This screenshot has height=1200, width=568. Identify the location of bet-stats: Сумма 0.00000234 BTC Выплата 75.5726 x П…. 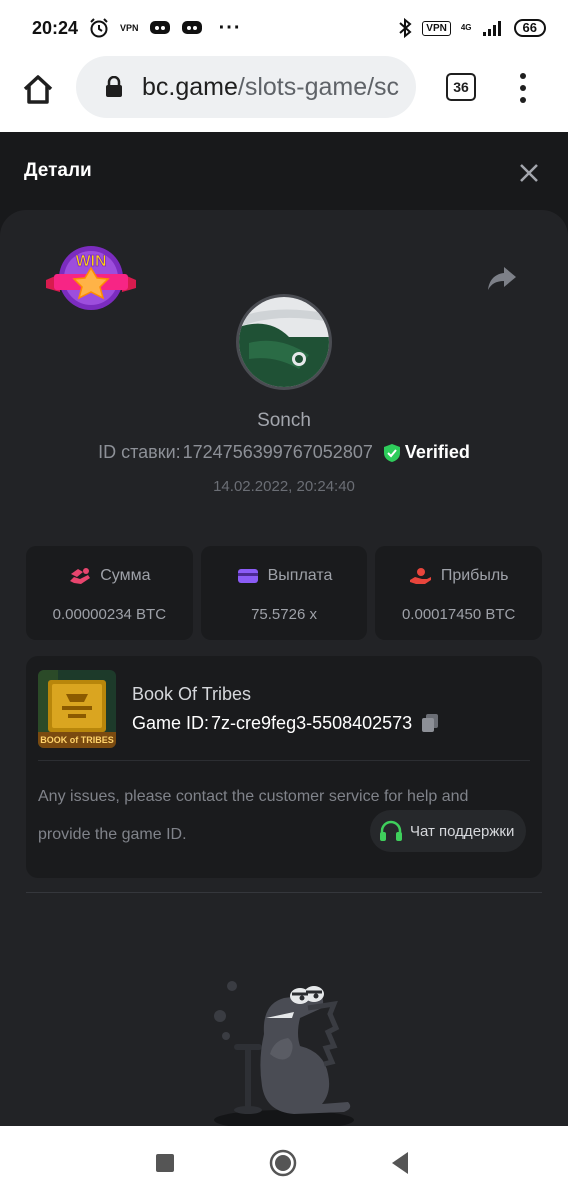
(284, 593).